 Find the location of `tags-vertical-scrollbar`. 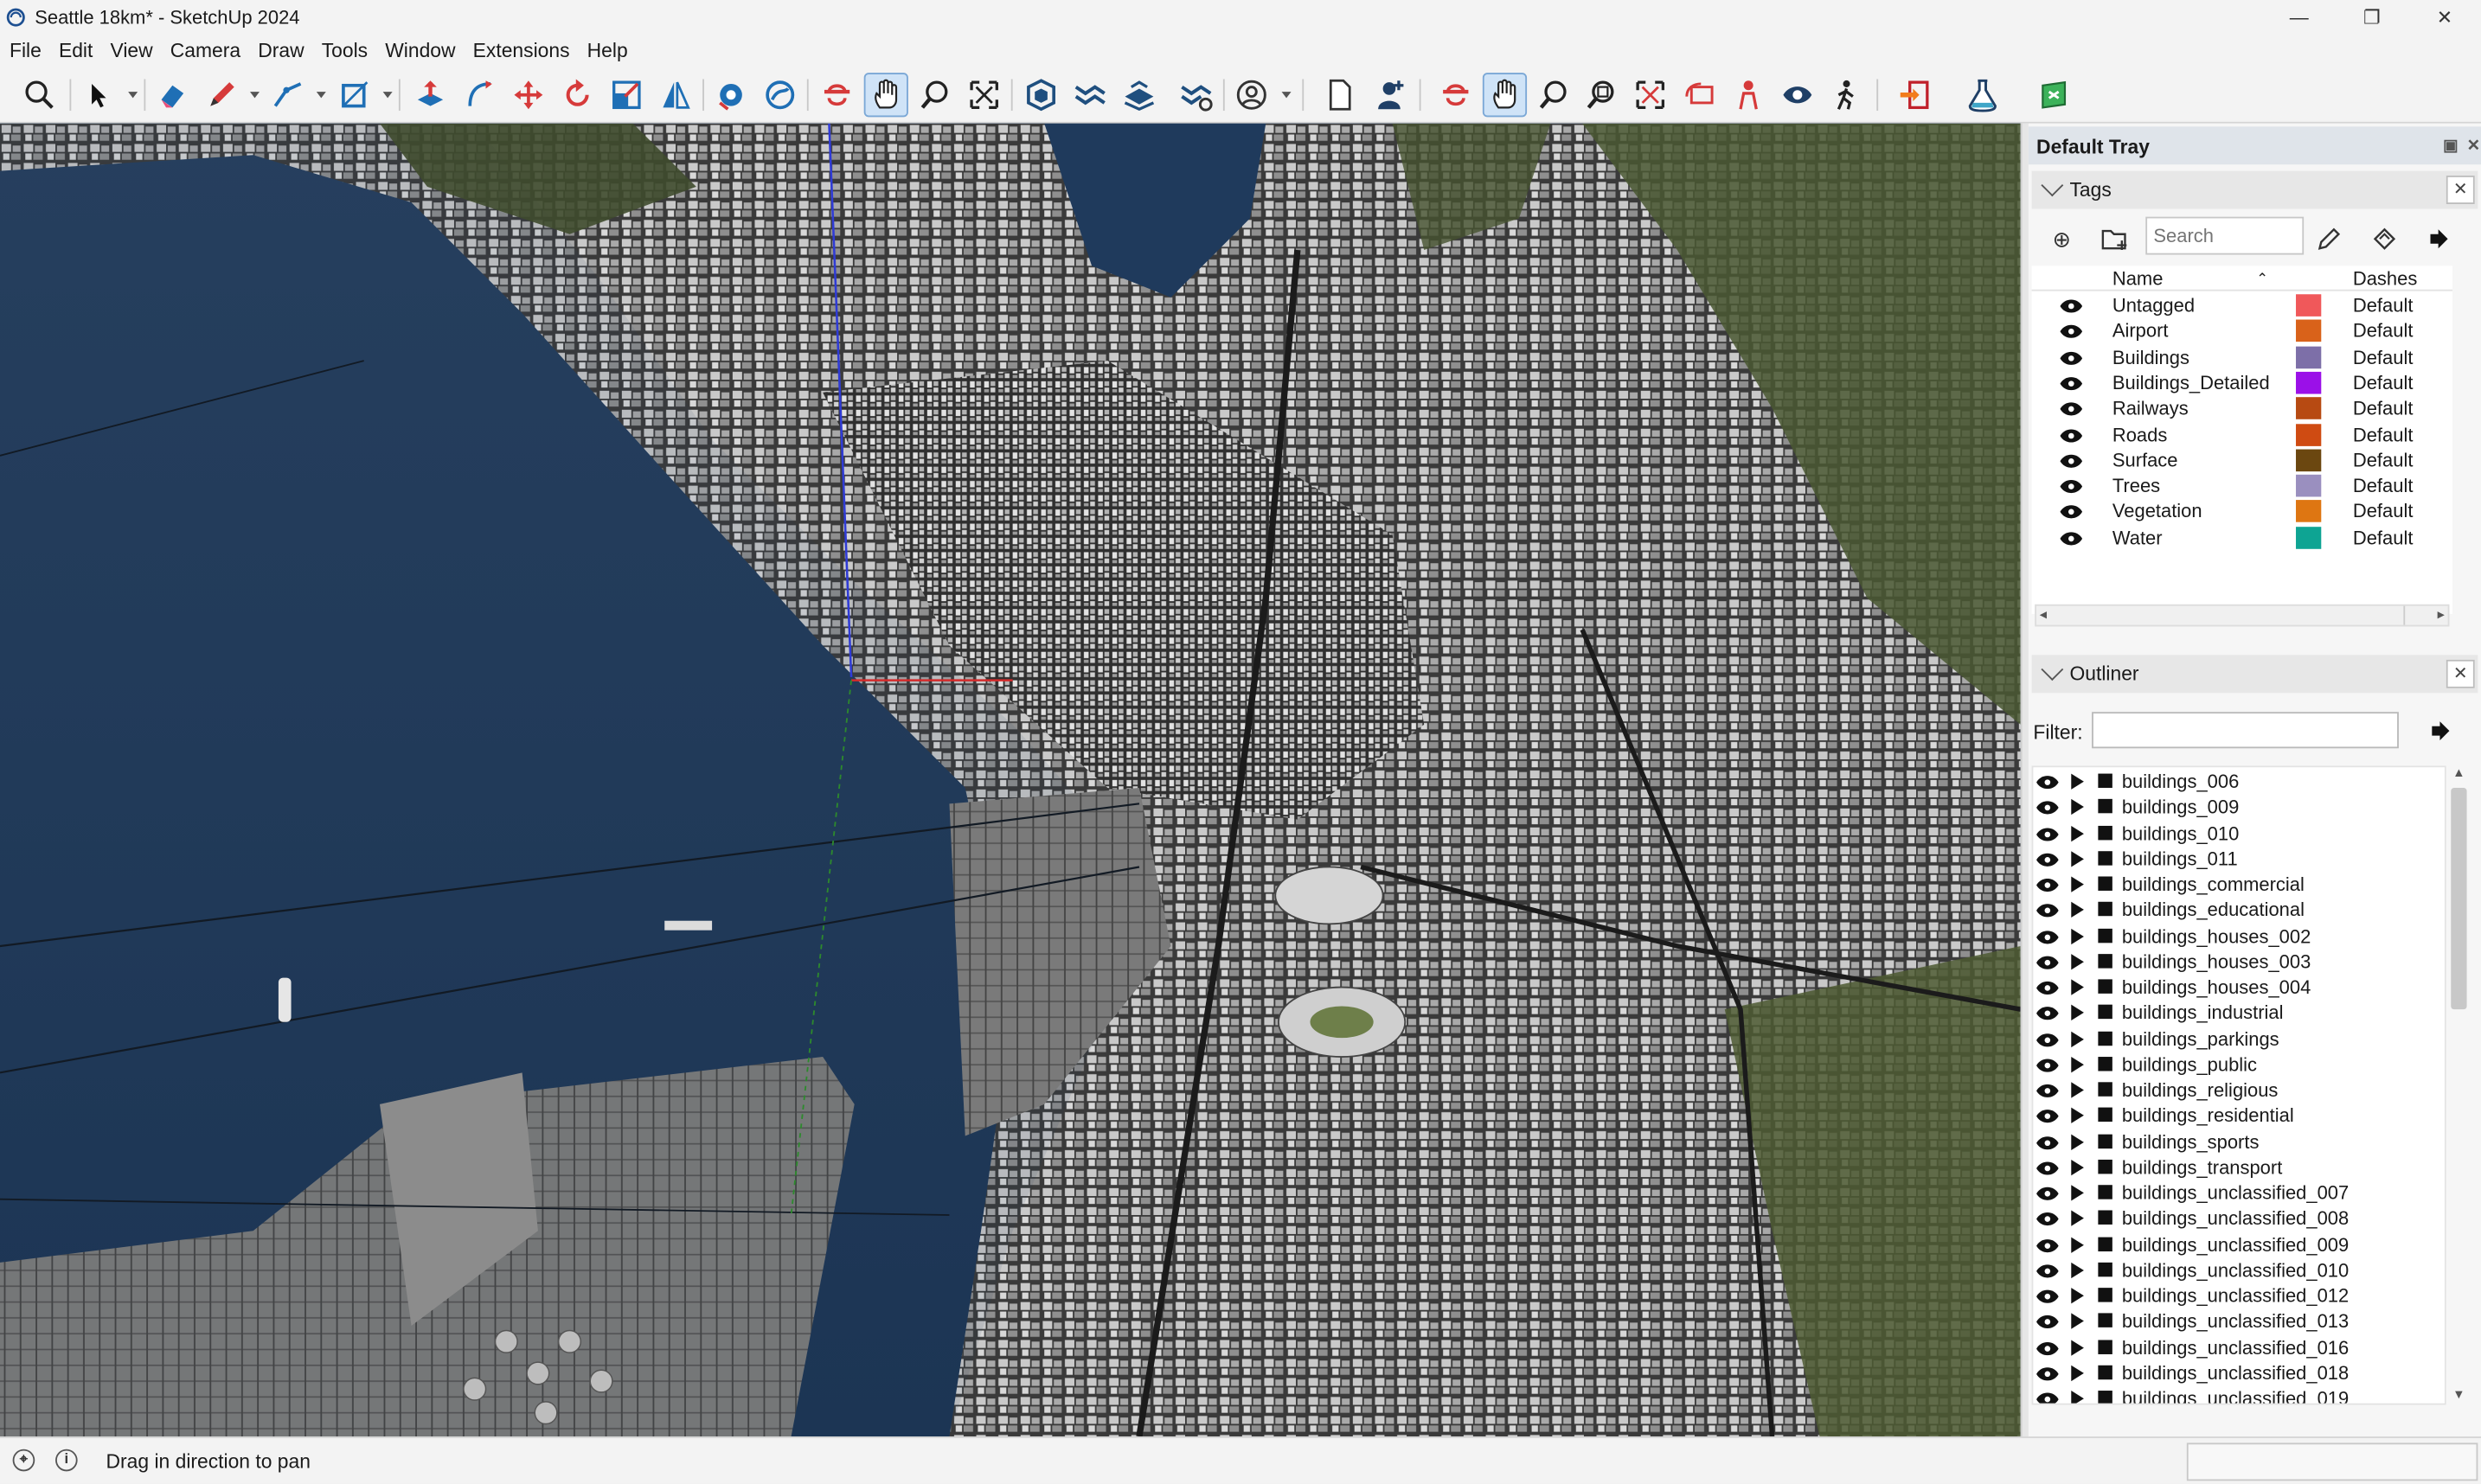

tags-vertical-scrollbar is located at coordinates (2463, 446).